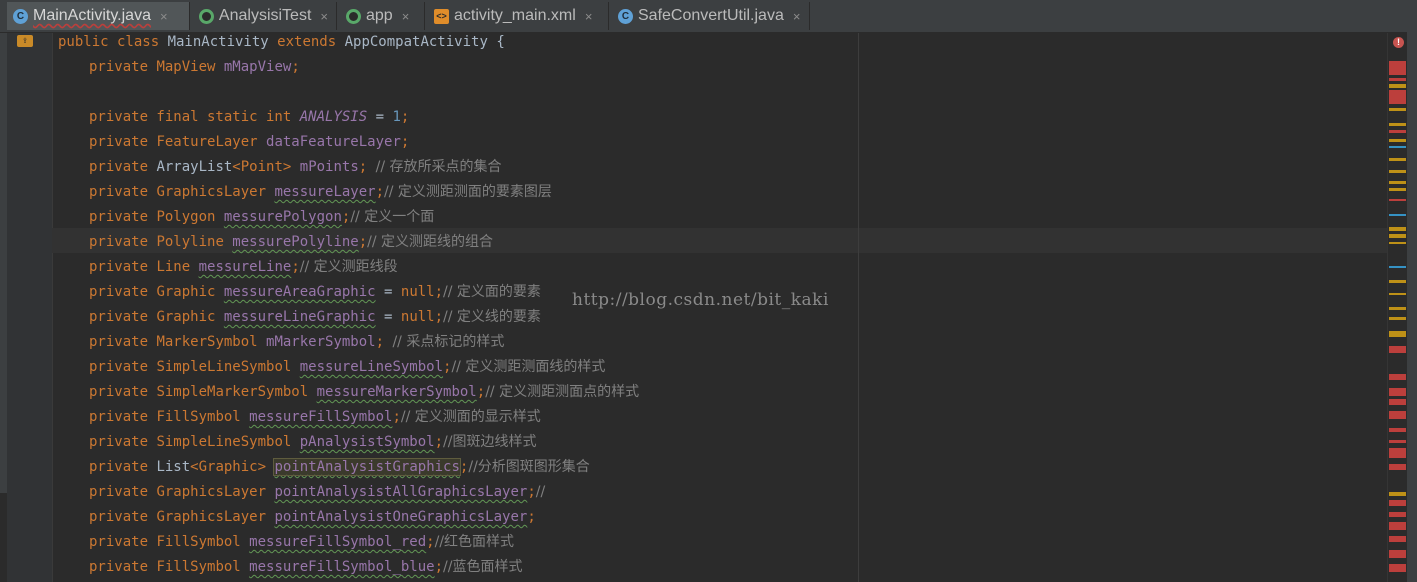  I want to click on xml-file-icon: <>, so click(441, 16).